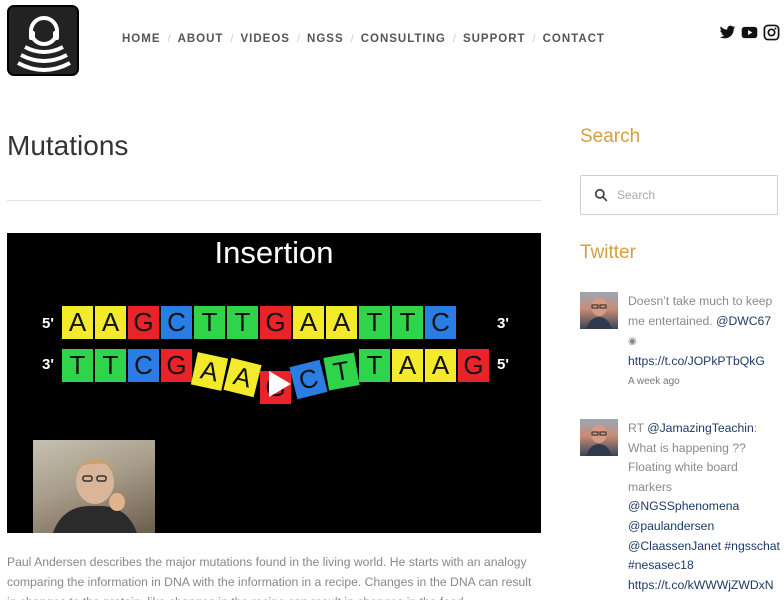  I want to click on nav-consulting: CONSULTING, so click(403, 39).